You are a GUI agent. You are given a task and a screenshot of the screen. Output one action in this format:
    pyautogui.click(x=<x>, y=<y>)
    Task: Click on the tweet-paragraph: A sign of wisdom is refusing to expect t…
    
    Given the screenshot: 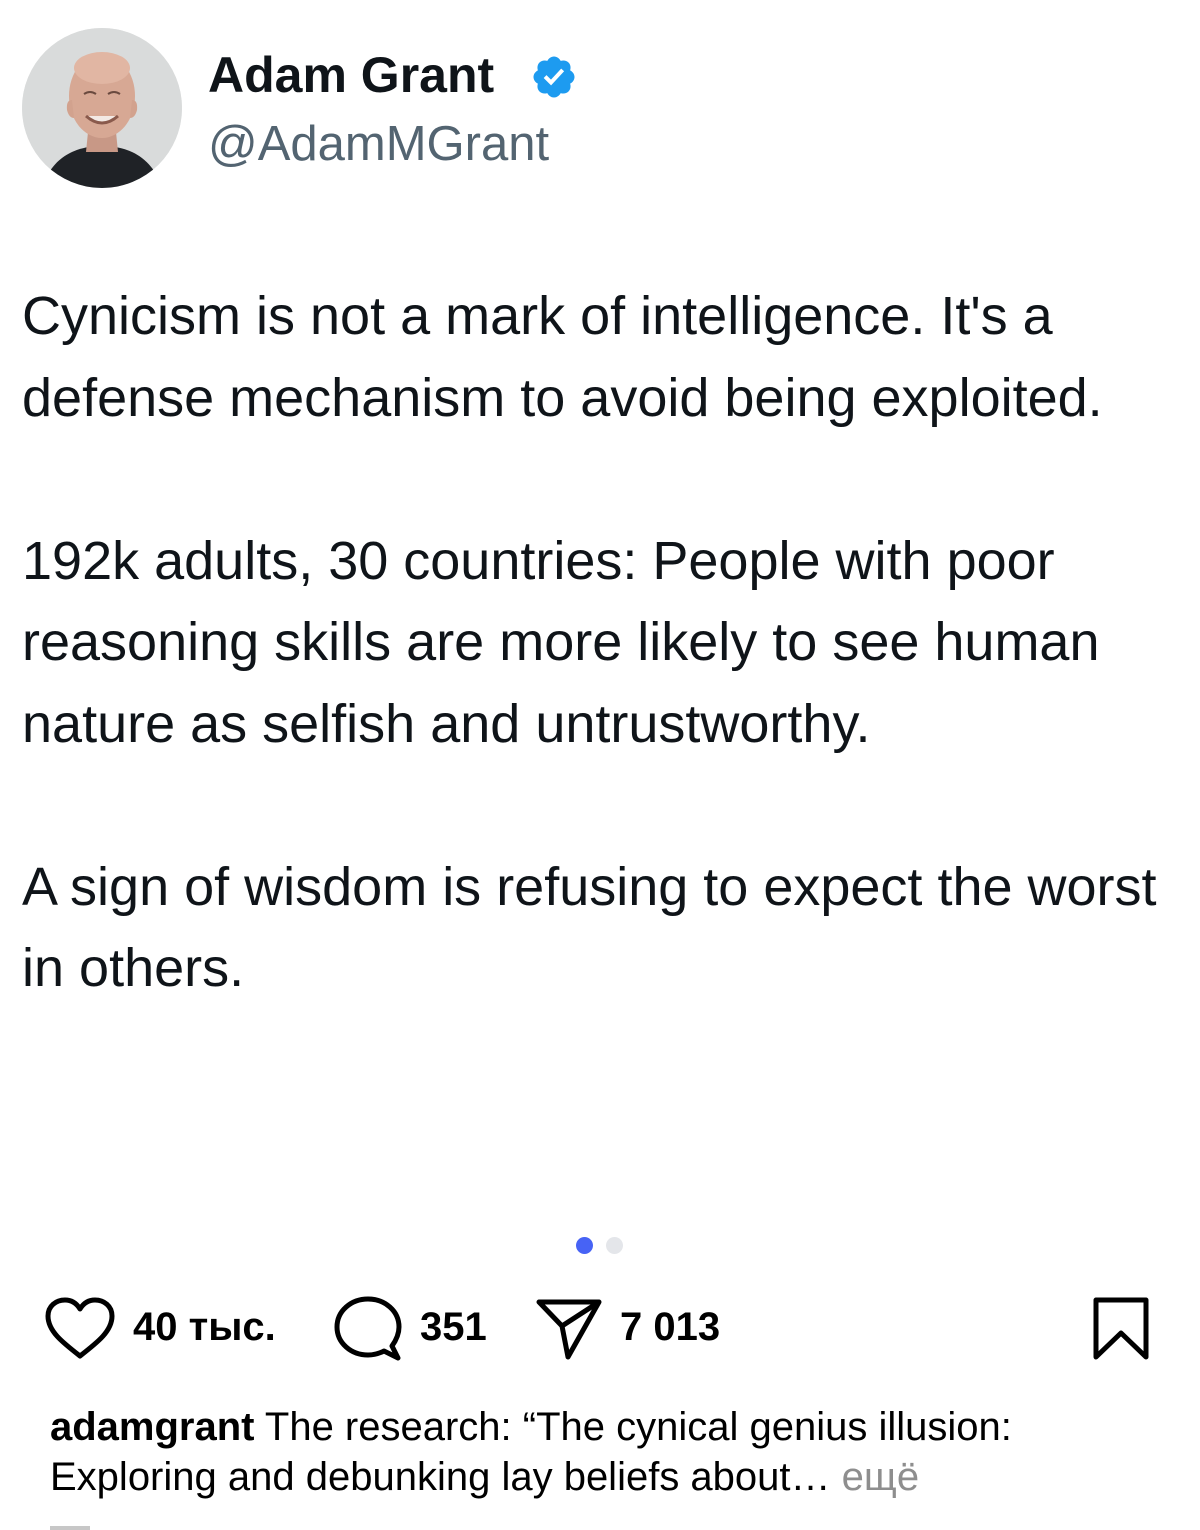 What is the action you would take?
    pyautogui.click(x=589, y=927)
    